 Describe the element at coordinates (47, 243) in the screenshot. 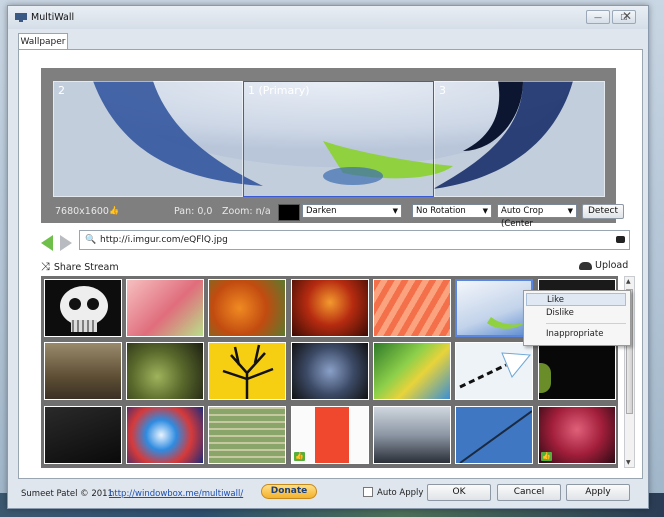

I see `arrow-left-icon` at that location.